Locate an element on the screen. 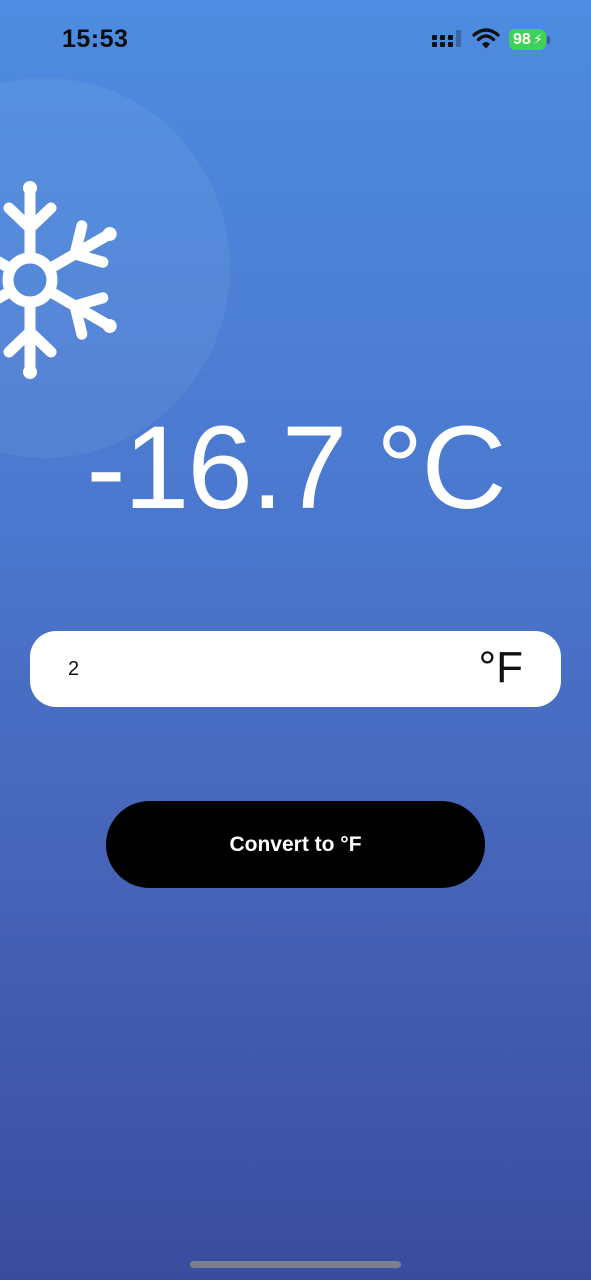  battery-level: 98 is located at coordinates (522, 39).